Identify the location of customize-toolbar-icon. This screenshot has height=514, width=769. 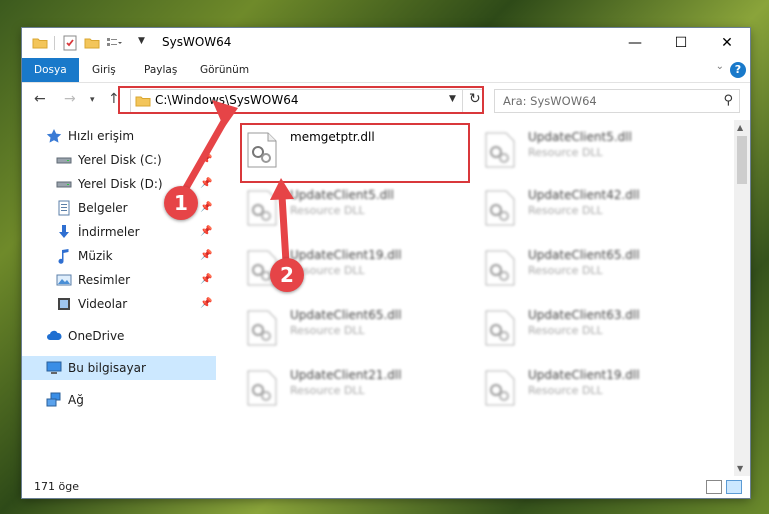
(114, 43).